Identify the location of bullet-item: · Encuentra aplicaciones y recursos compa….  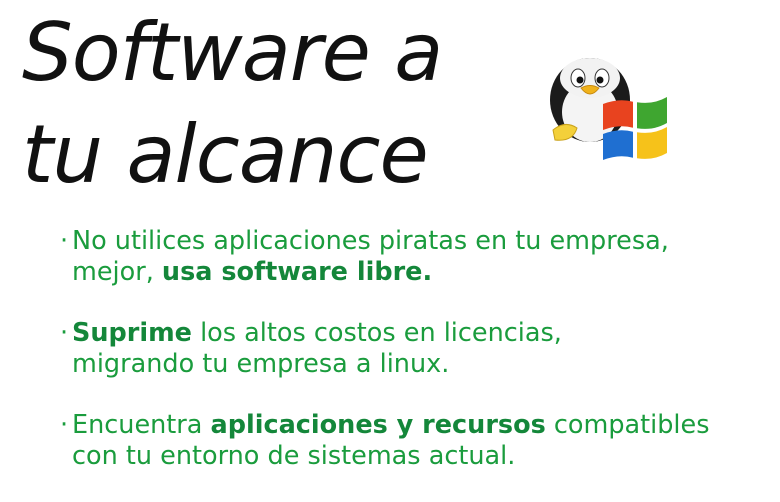
(417, 441).